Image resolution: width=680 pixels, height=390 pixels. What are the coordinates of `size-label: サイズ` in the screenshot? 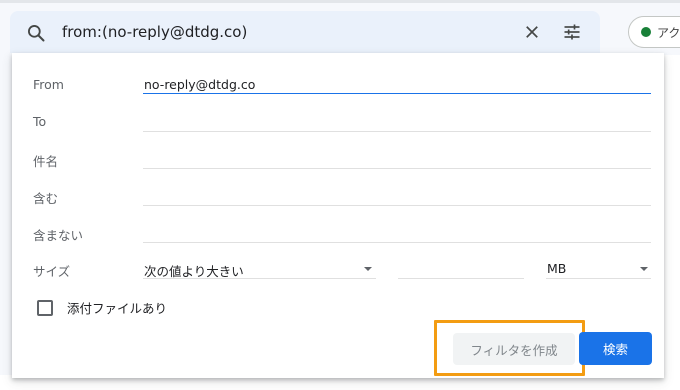 It's located at (52, 271).